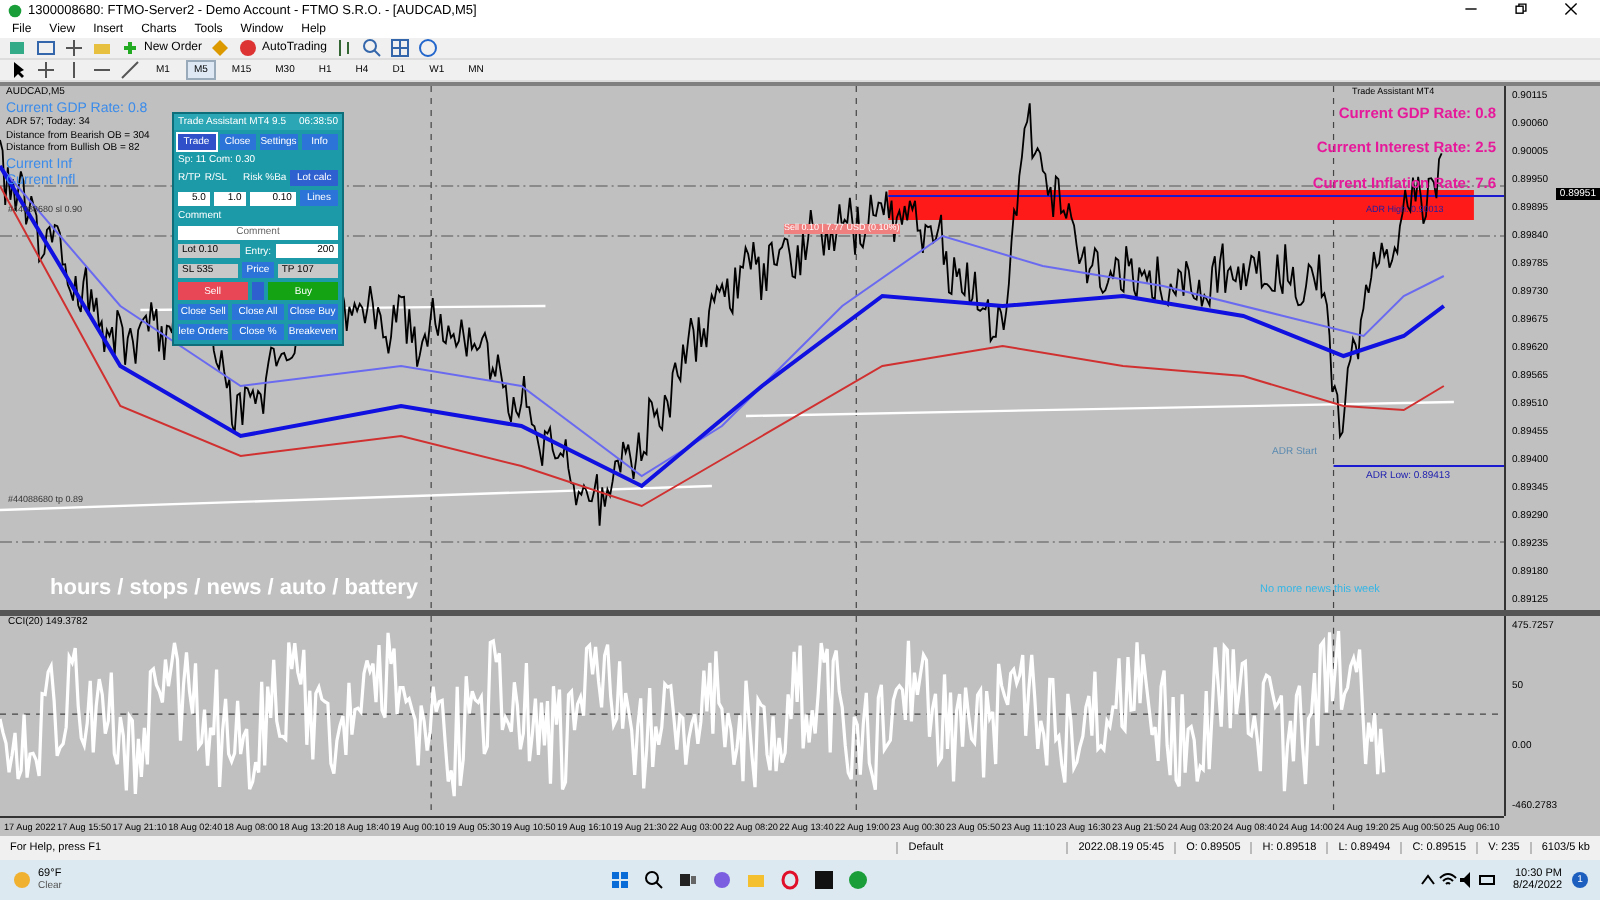 This screenshot has height=900, width=1600. I want to click on moon-icon, so click(22, 880).